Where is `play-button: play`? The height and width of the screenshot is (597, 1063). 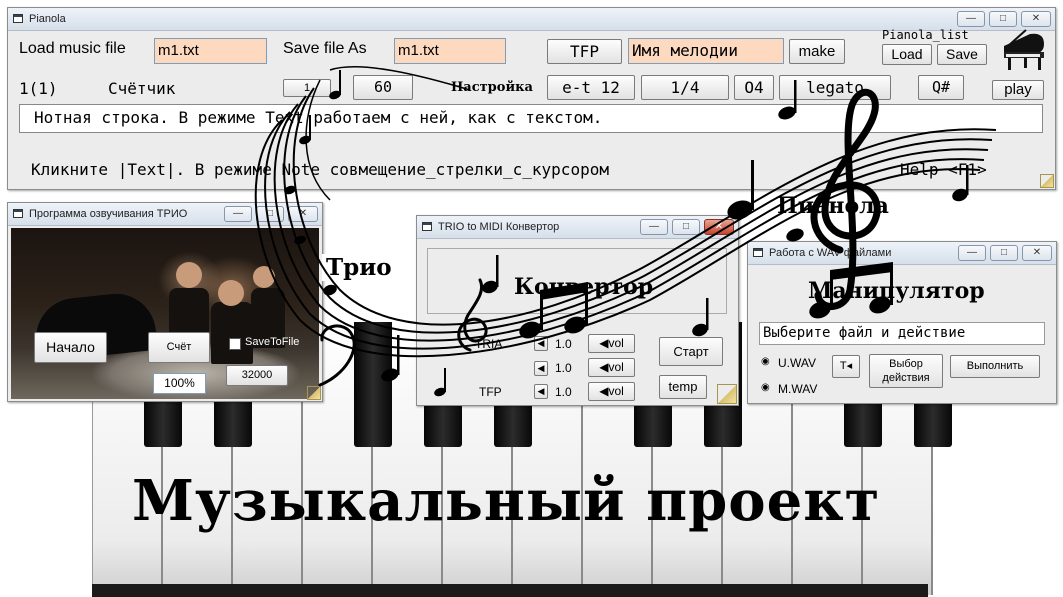
play-button: play is located at coordinates (1018, 90).